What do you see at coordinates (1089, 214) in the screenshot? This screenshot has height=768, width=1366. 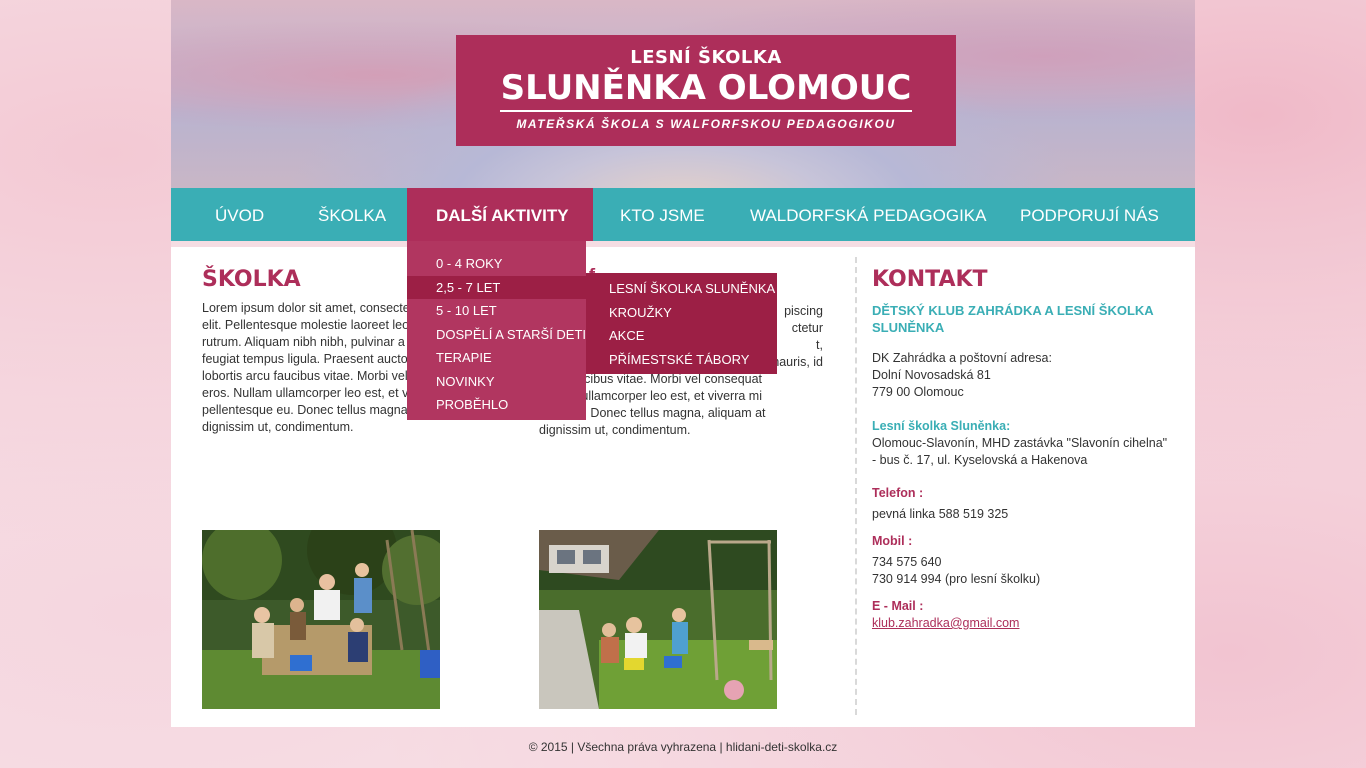 I see `nav-item-podporuji-nas: PODPORUJÍ NÁS` at bounding box center [1089, 214].